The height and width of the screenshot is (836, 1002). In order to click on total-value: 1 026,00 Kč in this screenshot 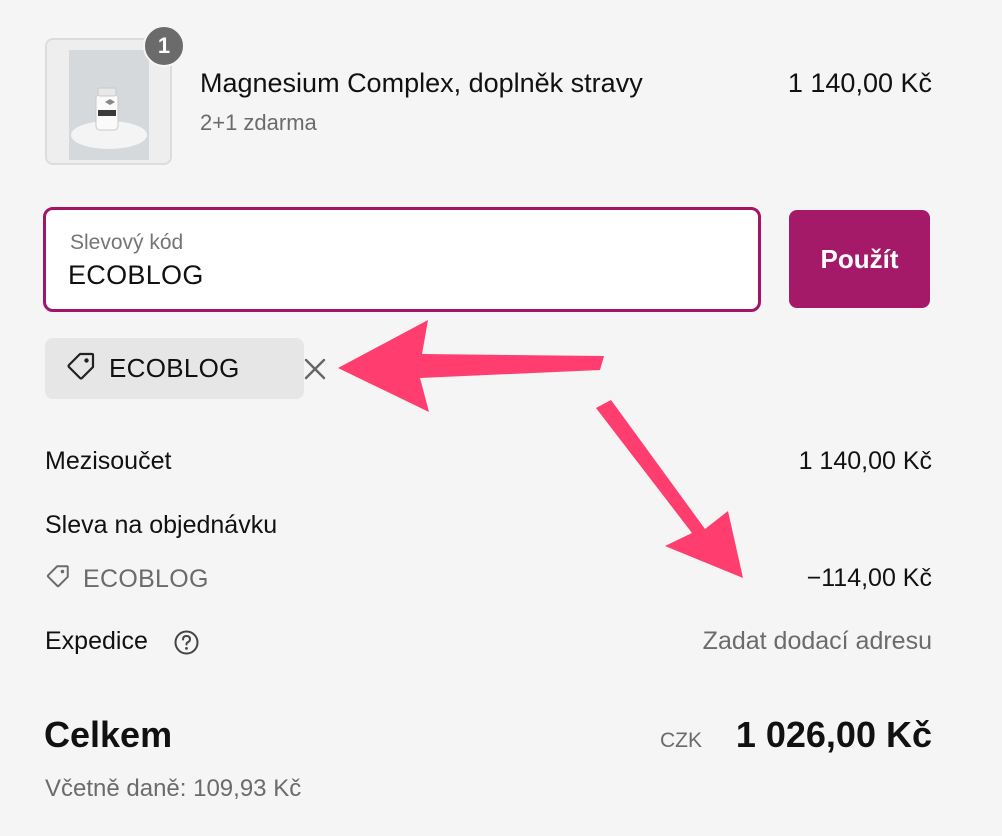, I will do `click(833, 734)`.